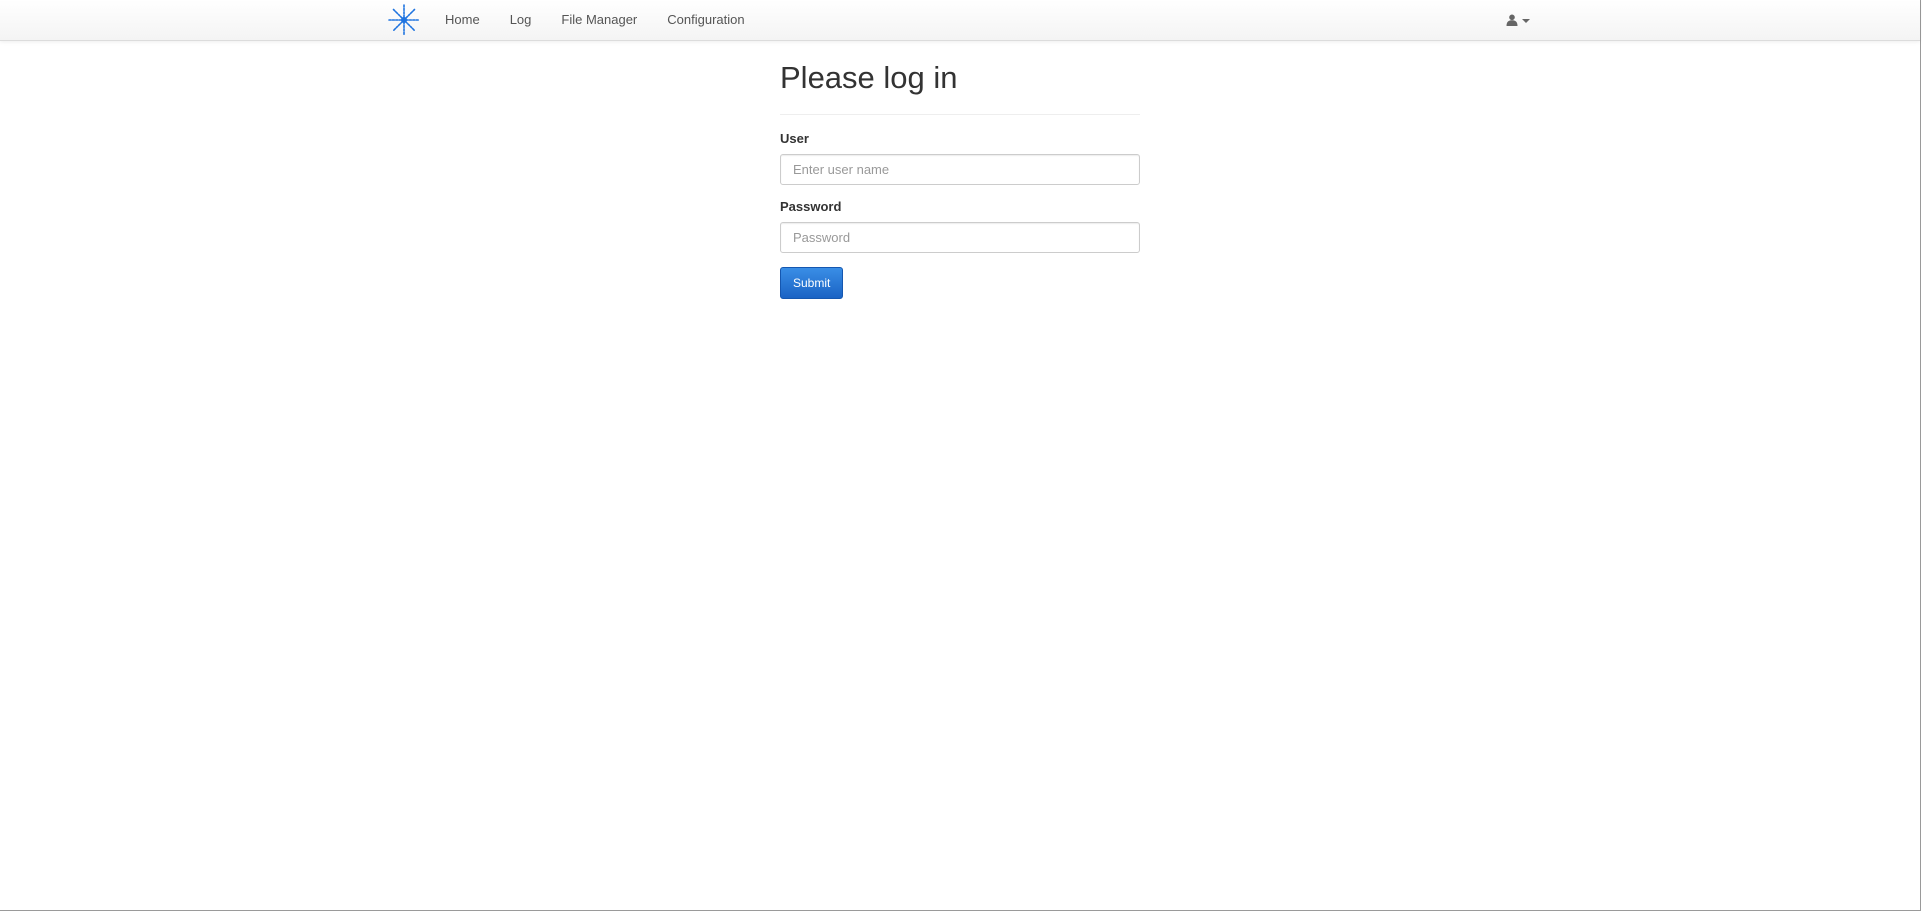 This screenshot has height=912, width=1922. I want to click on page-title: Please log in, so click(960, 87).